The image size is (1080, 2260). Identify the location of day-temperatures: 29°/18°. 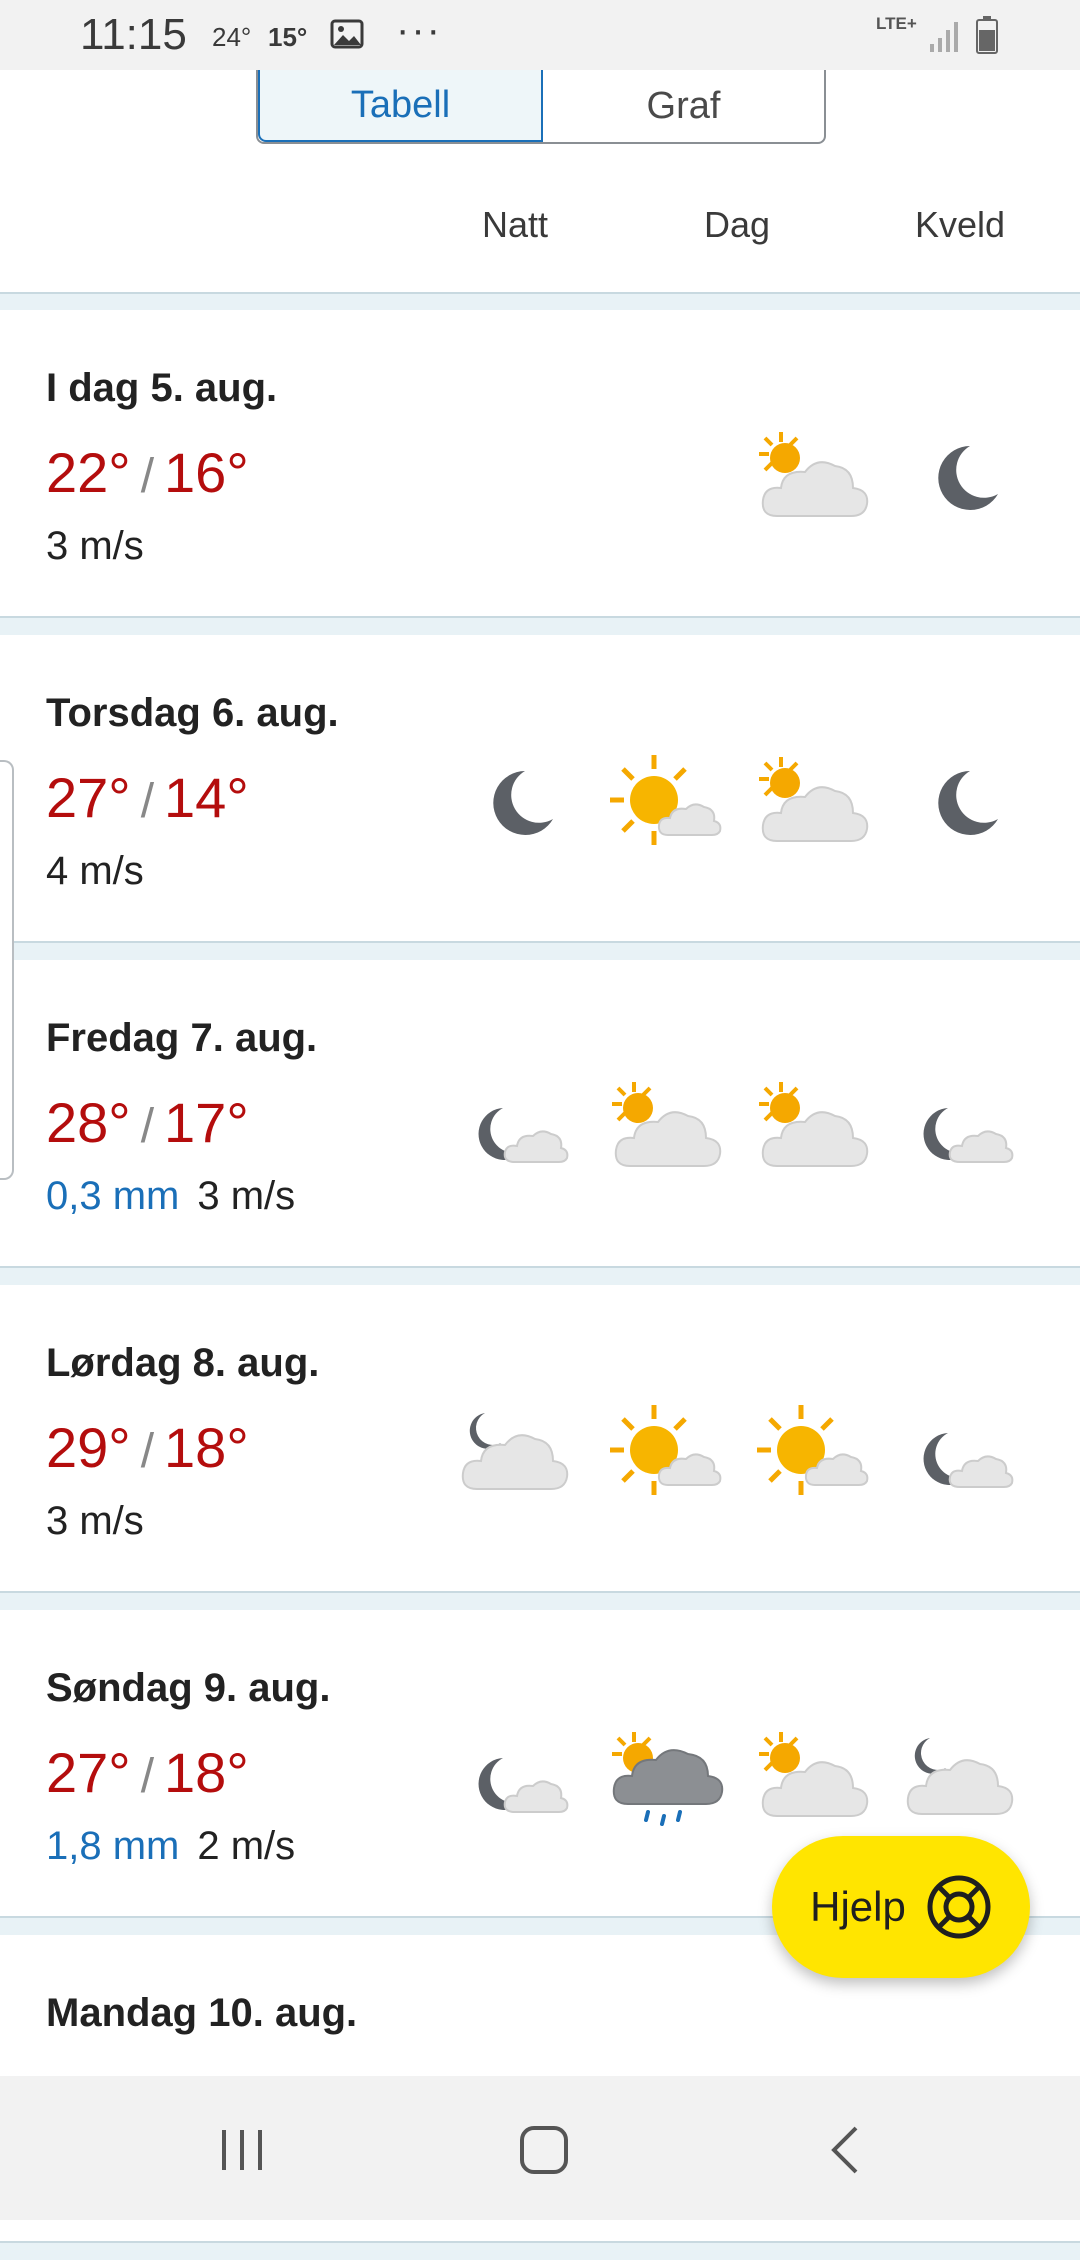
(147, 1447).